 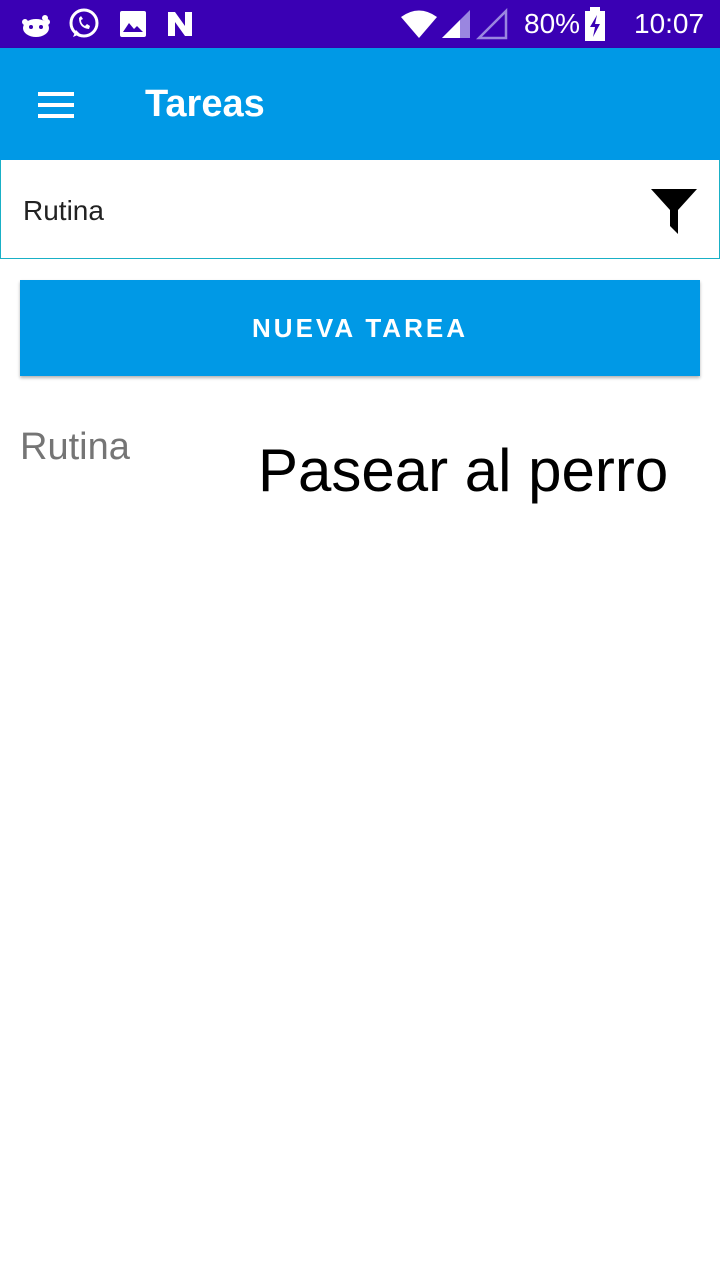 What do you see at coordinates (360, 209) in the screenshot?
I see `filter-field: Rutina` at bounding box center [360, 209].